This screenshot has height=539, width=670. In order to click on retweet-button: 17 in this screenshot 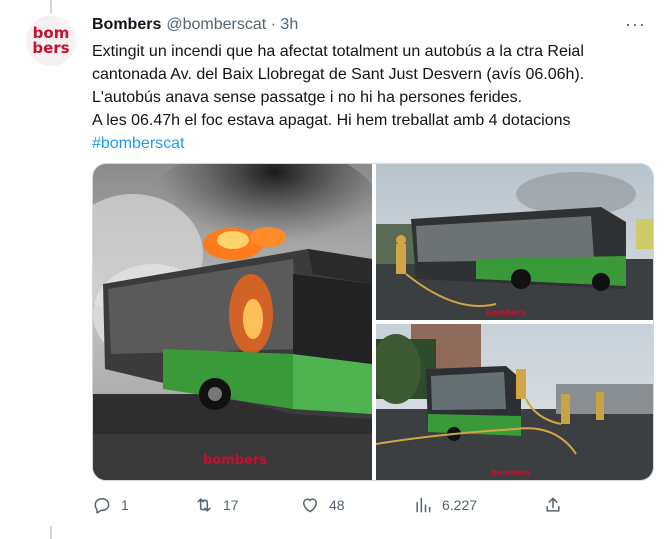, I will do `click(216, 505)`.